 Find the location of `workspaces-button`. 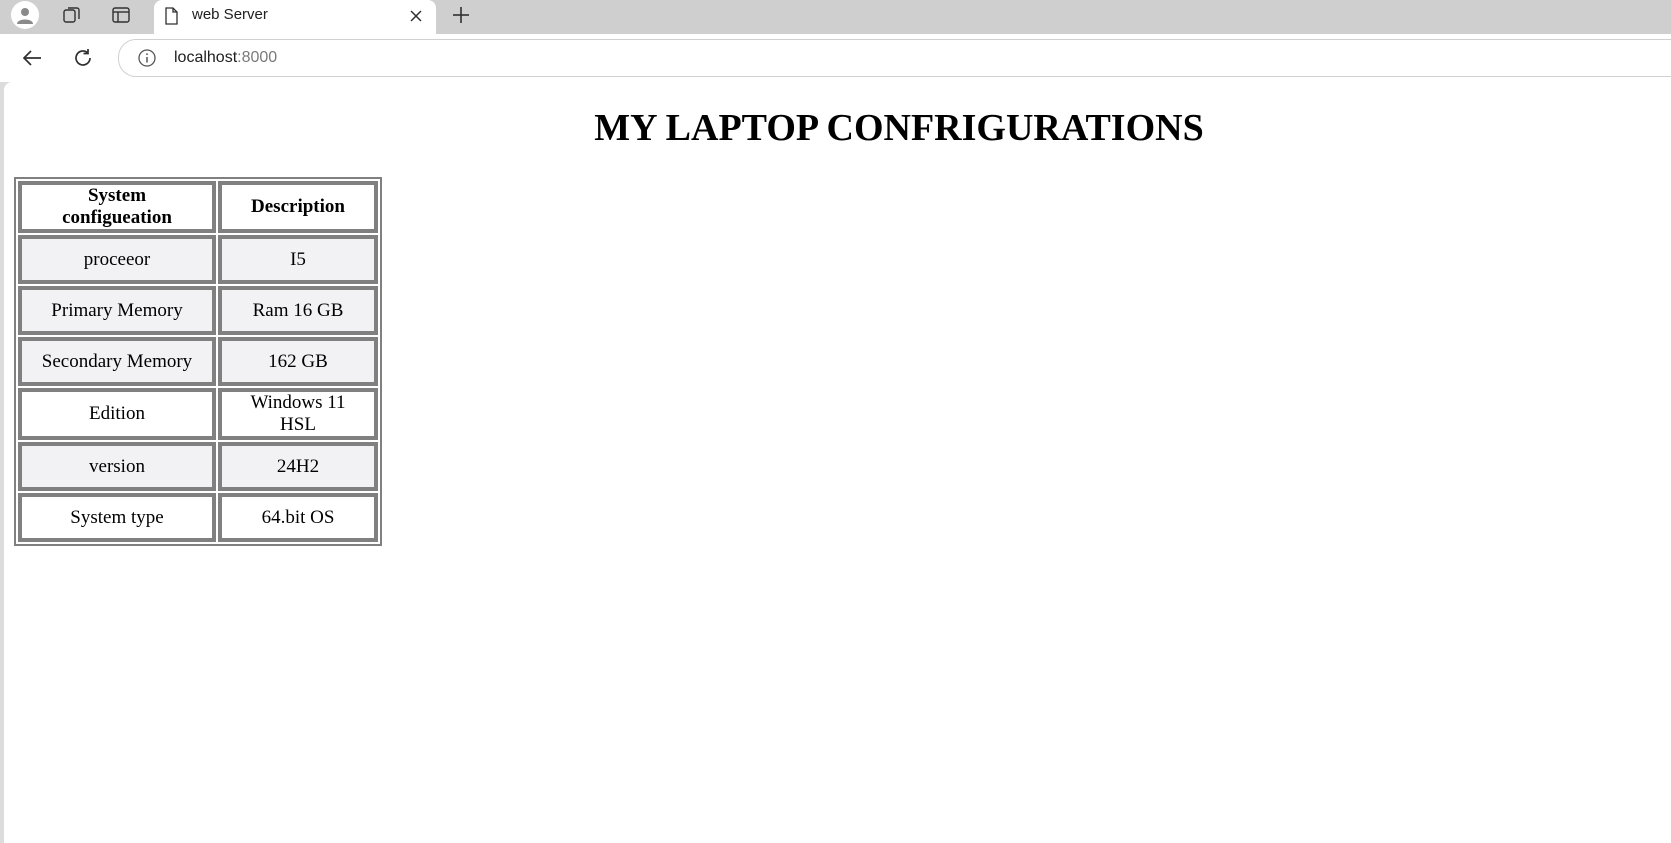

workspaces-button is located at coordinates (72, 15).